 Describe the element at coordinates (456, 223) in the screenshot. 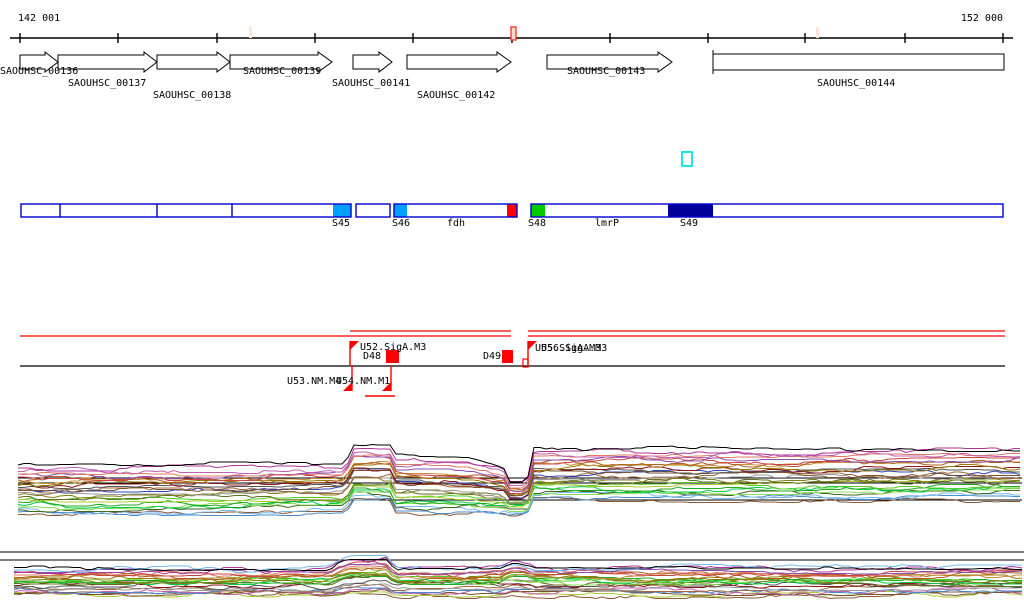

I see `segment-label-fdh: fdh` at that location.